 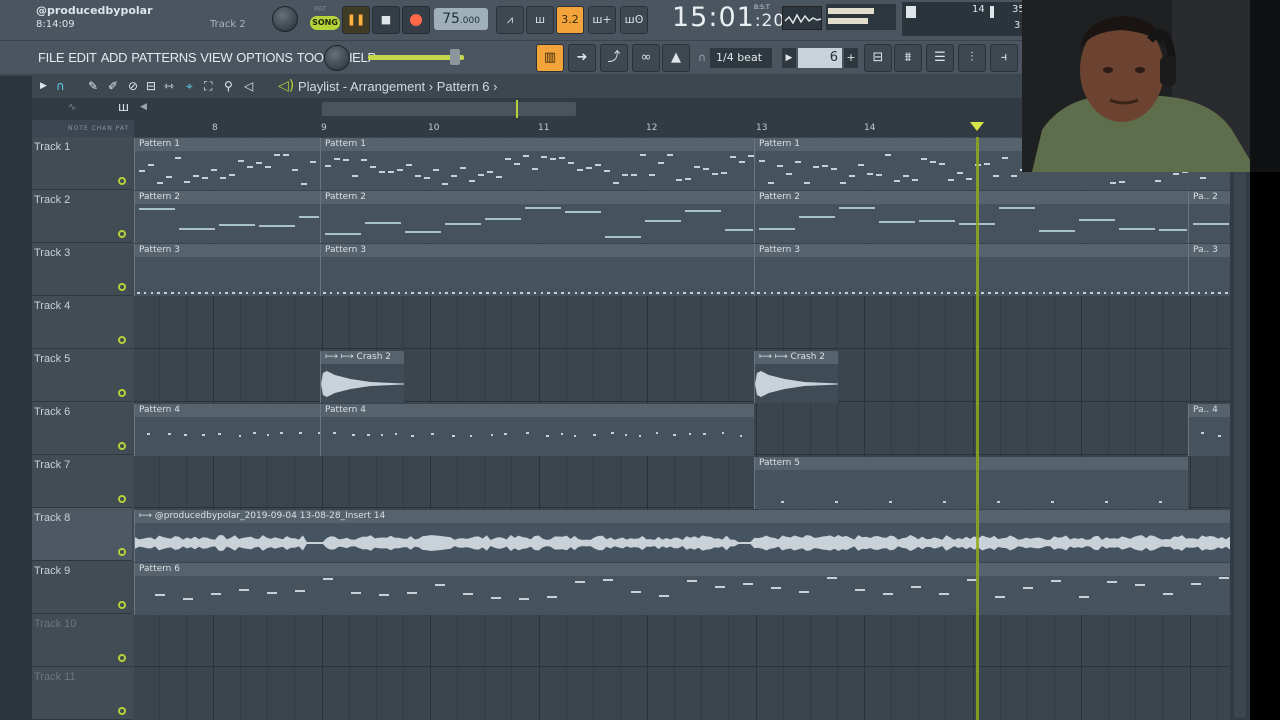 I want to click on song-mode-button: SONG, so click(x=325, y=23).